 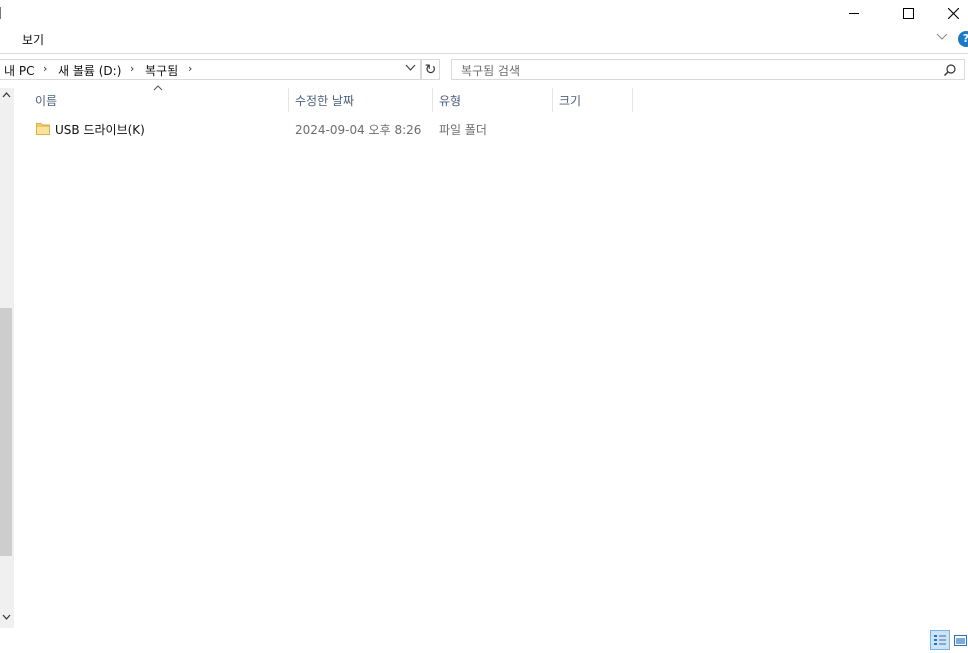 What do you see at coordinates (491, 71) in the screenshot?
I see `search-placeholder: 복구됨 검색` at bounding box center [491, 71].